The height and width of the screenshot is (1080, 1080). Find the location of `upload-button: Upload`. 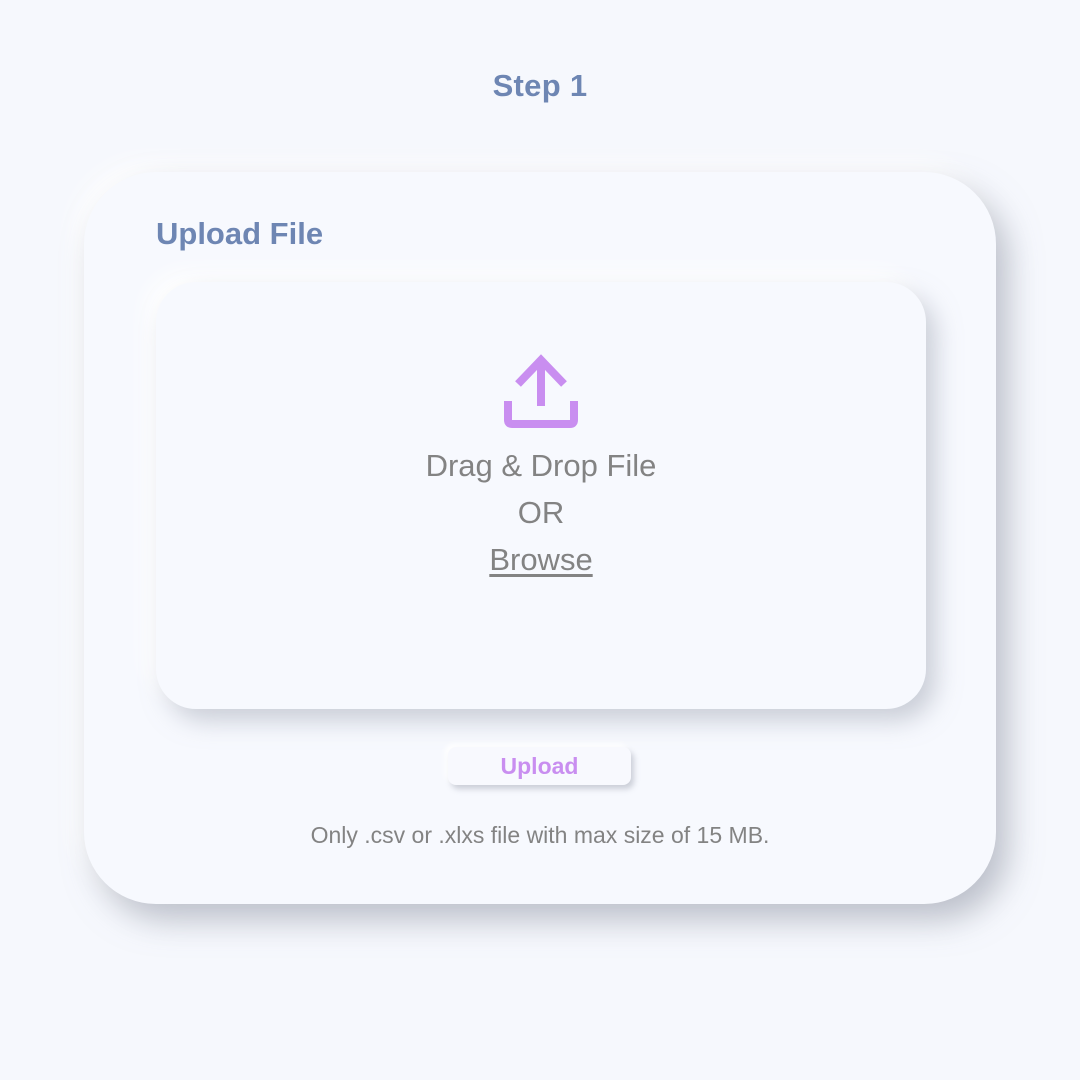

upload-button: Upload is located at coordinates (539, 766).